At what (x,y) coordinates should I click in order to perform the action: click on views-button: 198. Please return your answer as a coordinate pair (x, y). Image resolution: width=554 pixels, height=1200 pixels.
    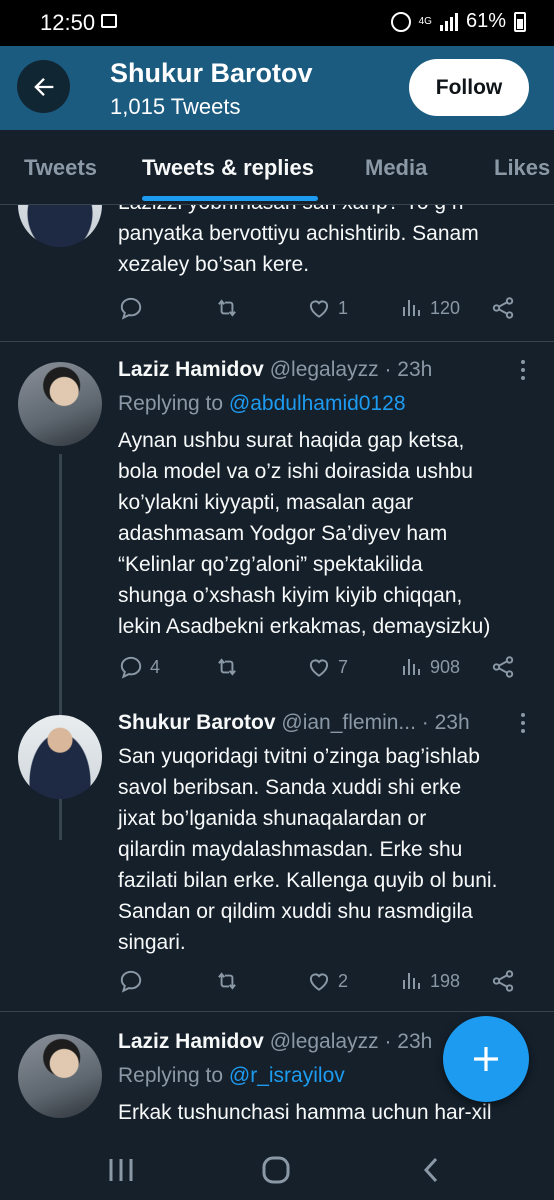
    Looking at the image, I should click on (430, 981).